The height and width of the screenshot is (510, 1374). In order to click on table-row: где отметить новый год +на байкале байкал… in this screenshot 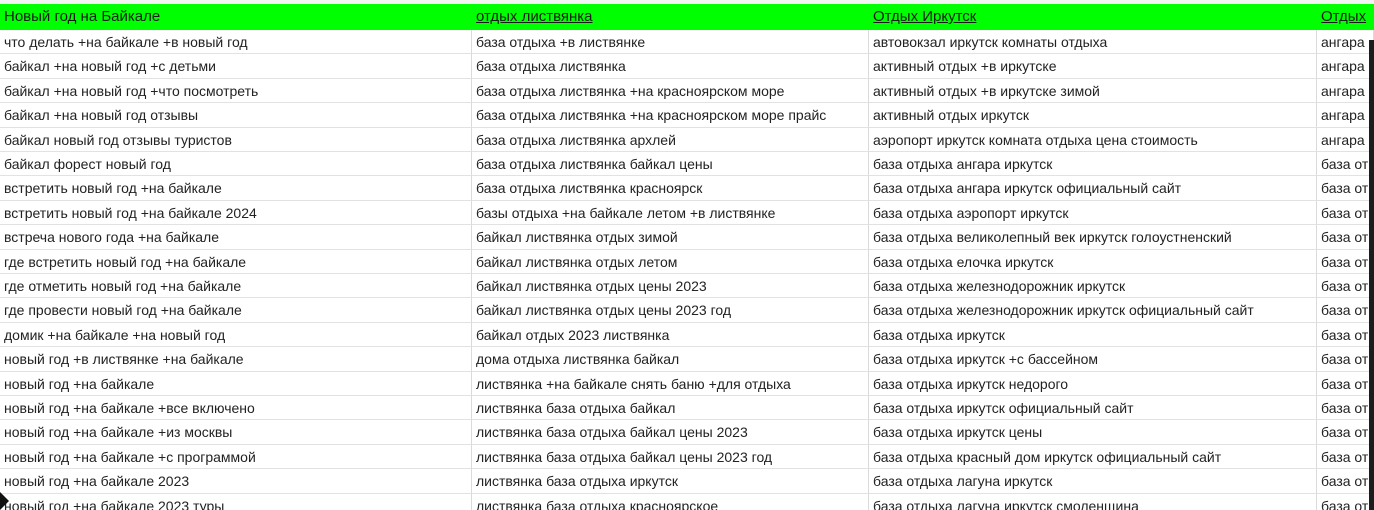, I will do `click(687, 286)`.